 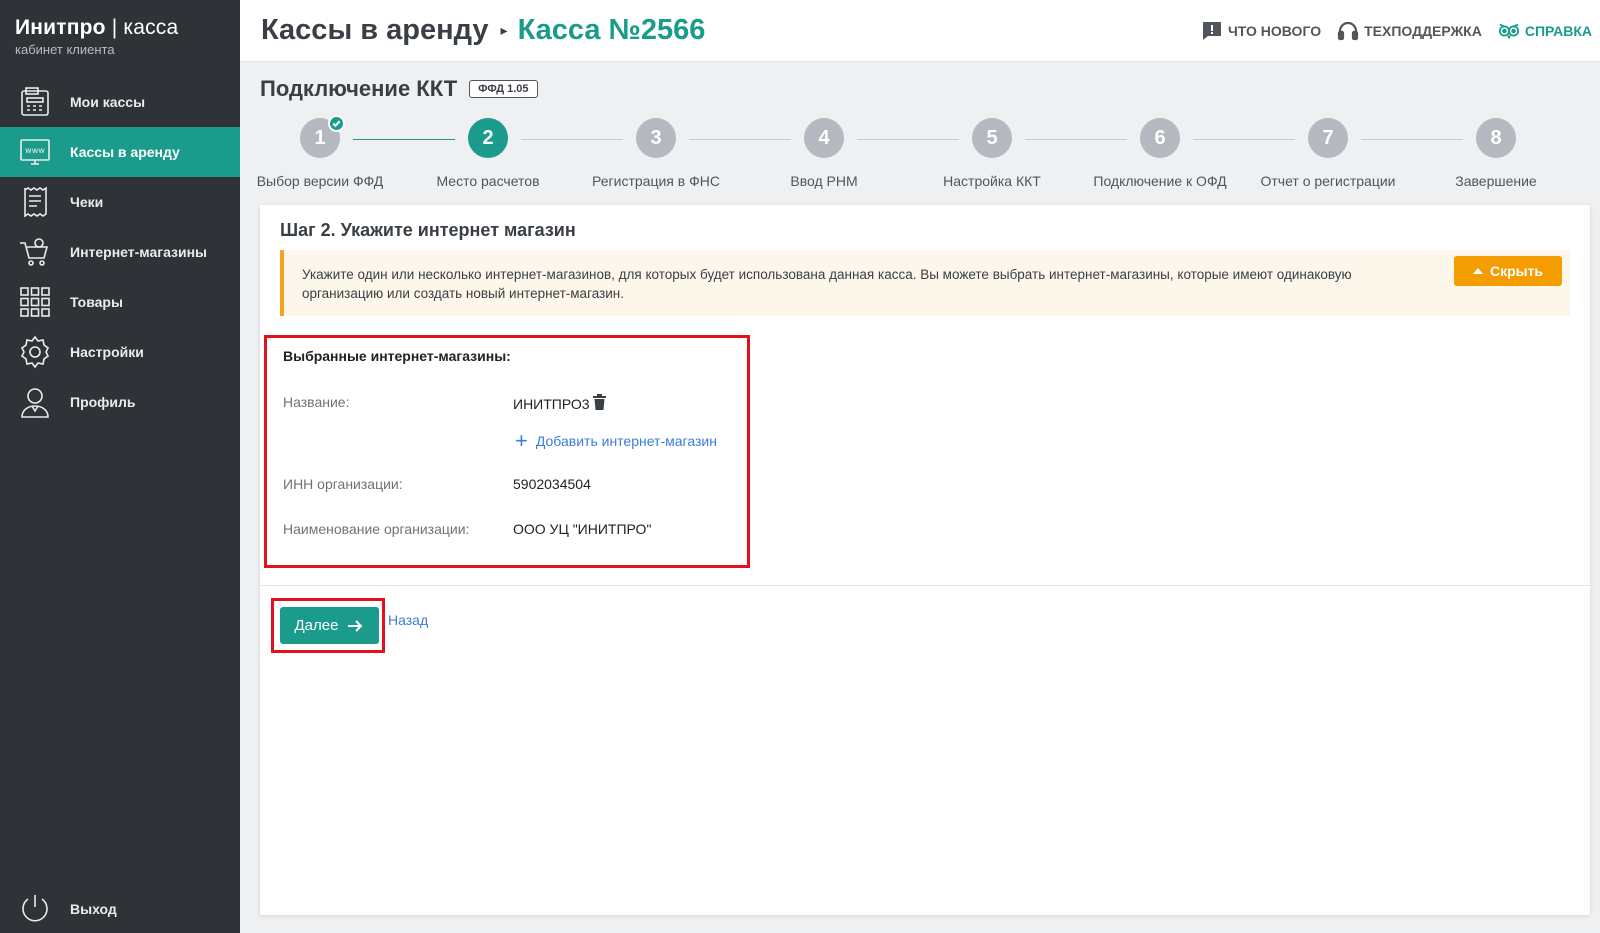 I want to click on step-7: 7 Отчет о регистрации, so click(x=1328, y=153).